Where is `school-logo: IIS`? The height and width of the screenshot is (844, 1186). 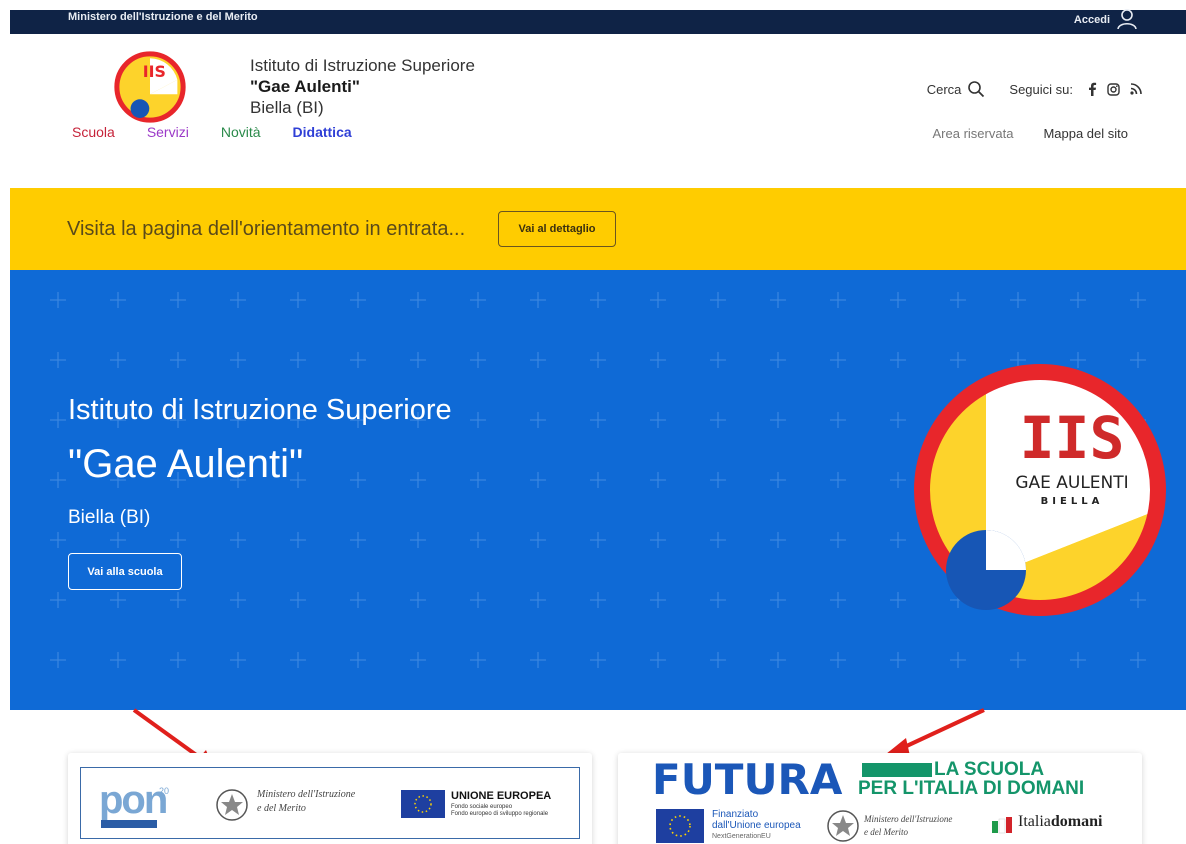
school-logo: IIS is located at coordinates (150, 87).